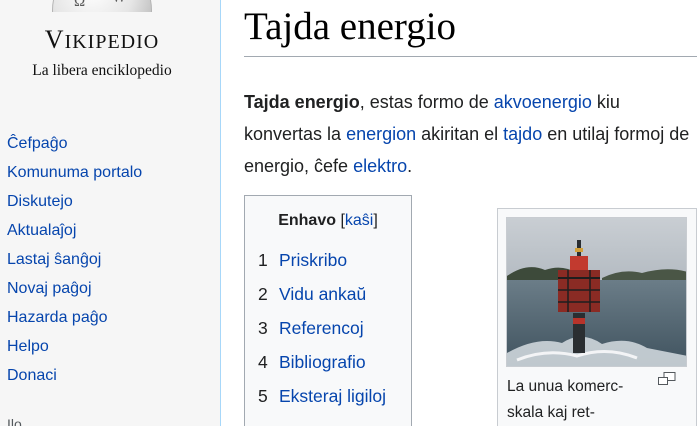 The height and width of the screenshot is (426, 697). What do you see at coordinates (102, 6) in the screenshot?
I see `wikipedia-globe-logo: Ω W` at bounding box center [102, 6].